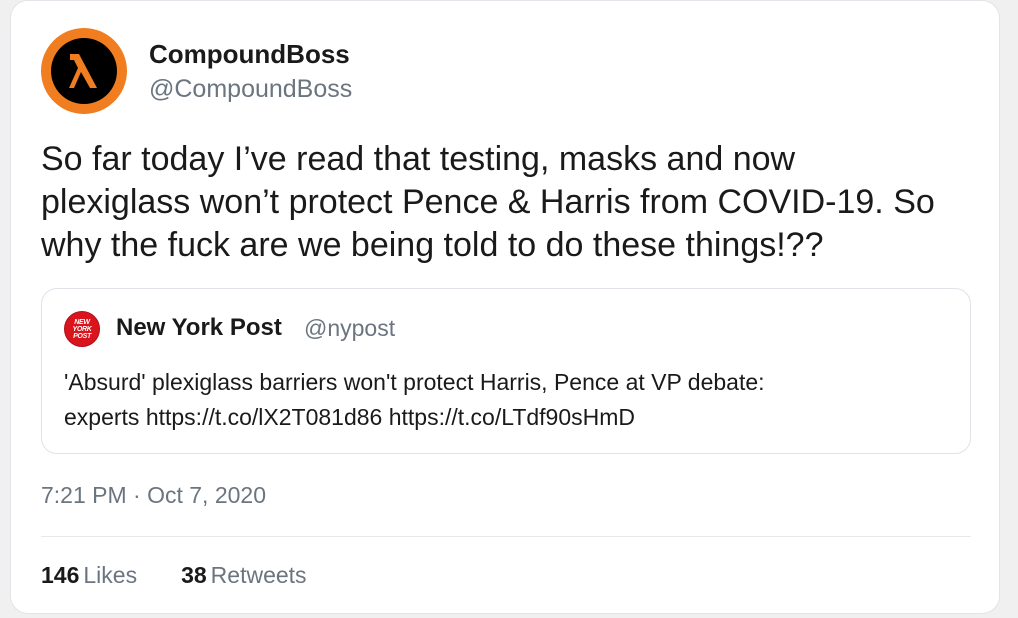 This screenshot has width=1018, height=618. What do you see at coordinates (82, 336) in the screenshot?
I see `nypost-logo-text: POST` at bounding box center [82, 336].